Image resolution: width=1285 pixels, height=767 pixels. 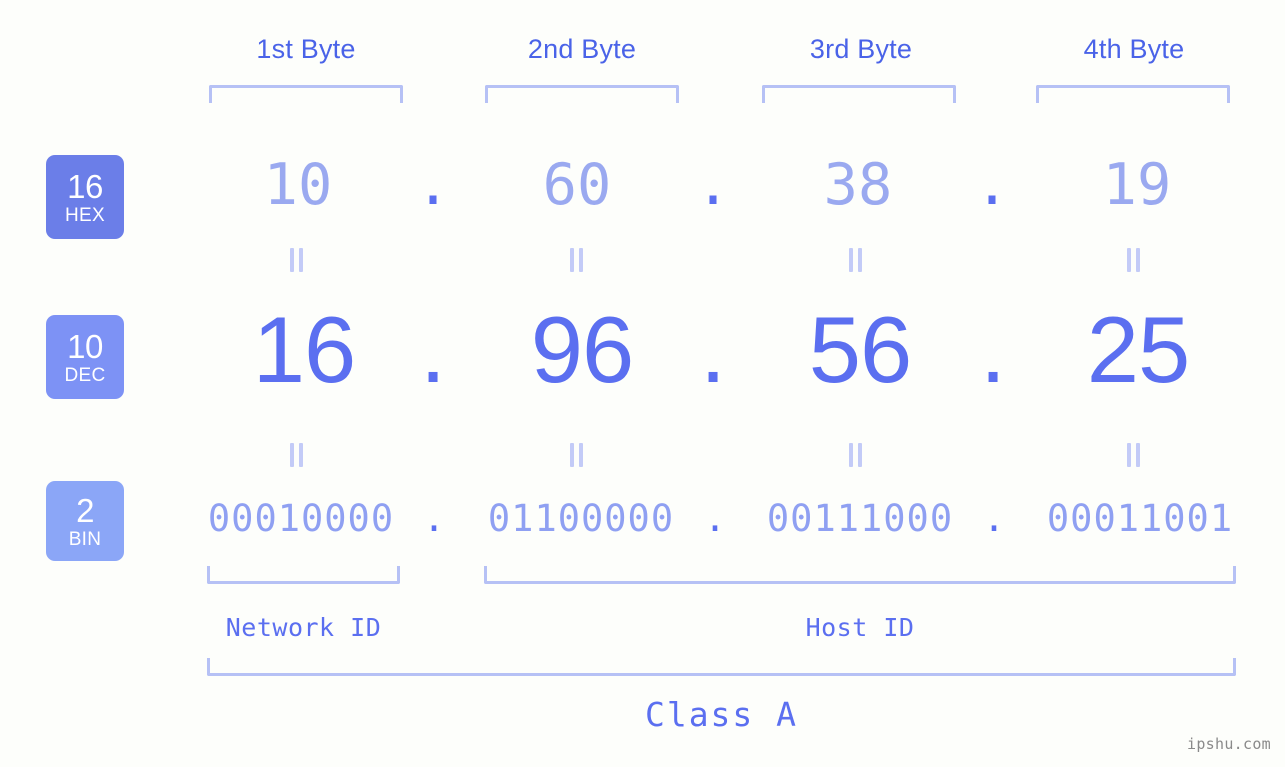 I want to click on dec-byte-value-1: 16, so click(x=304, y=349).